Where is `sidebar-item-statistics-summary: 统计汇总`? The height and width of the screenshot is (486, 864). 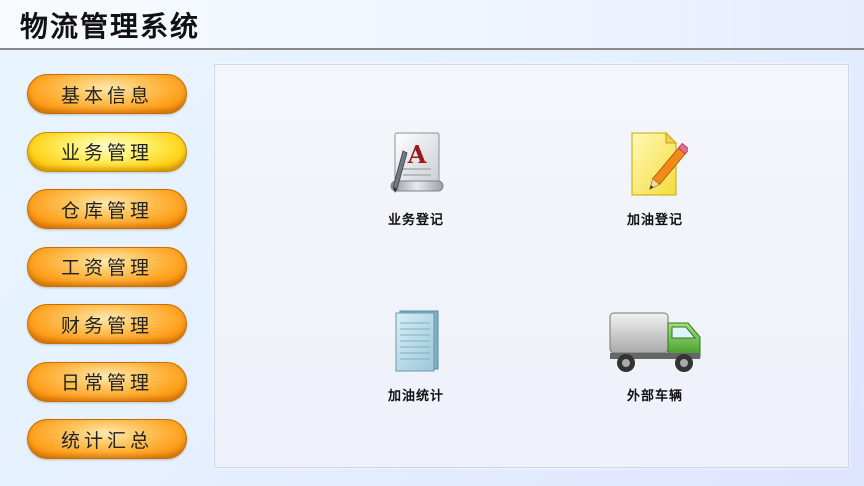
sidebar-item-statistics-summary: 统计汇总 is located at coordinates (107, 439).